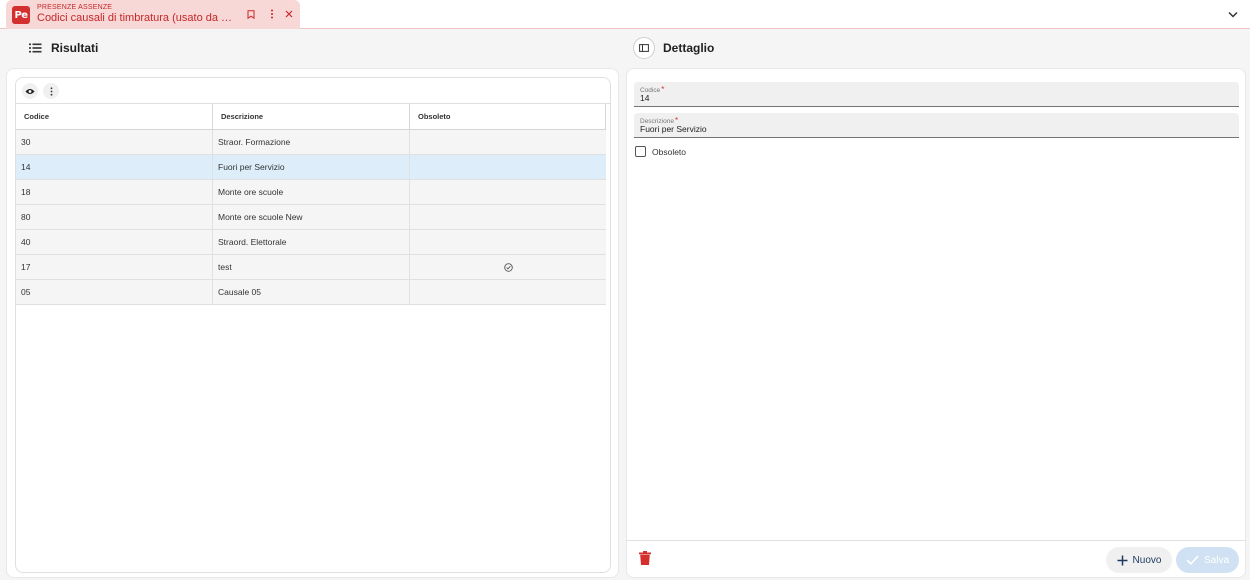 The image size is (1250, 580). What do you see at coordinates (114, 116) in the screenshot?
I see `column-header-codice: Codice` at bounding box center [114, 116].